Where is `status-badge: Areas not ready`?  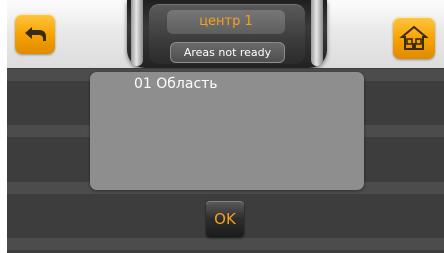 status-badge: Areas not ready is located at coordinates (227, 52).